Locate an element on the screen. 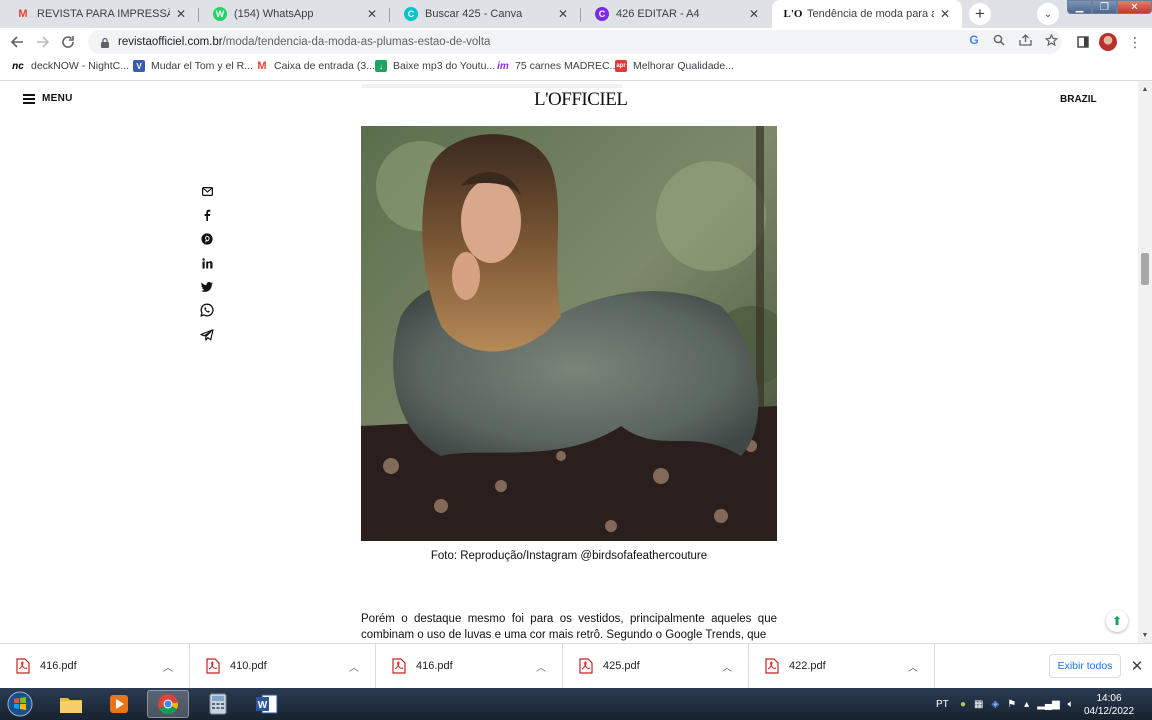 The width and height of the screenshot is (1152, 720). windows-taskbar: W PT ● ▦ ◈ ⚑ ▴ ▂▄▆ 🔈︎ 14:06 04/12/2022 is located at coordinates (576, 704).